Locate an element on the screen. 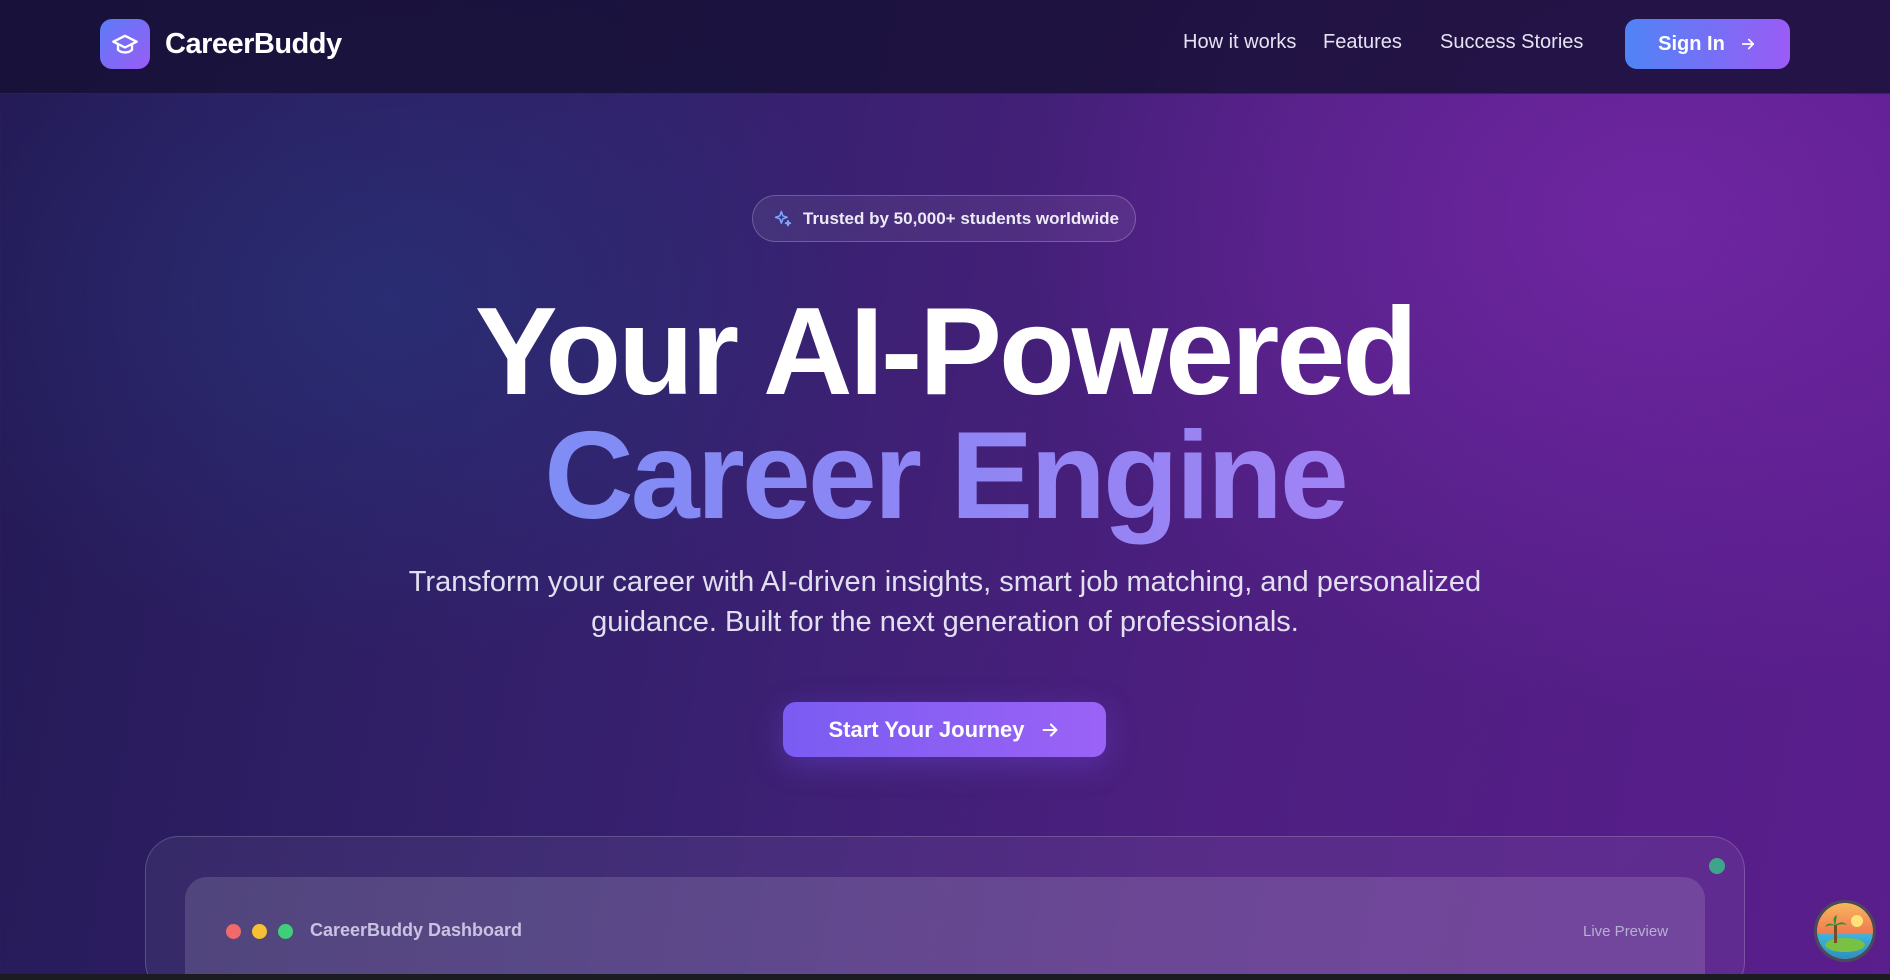  sign-in-button: Sign In is located at coordinates (1707, 44).